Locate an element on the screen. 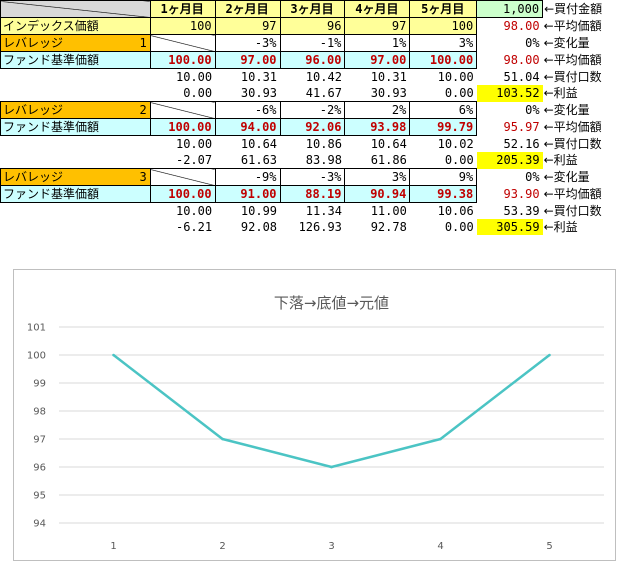 This screenshot has height=566, width=630. profit-cell: 126.93 is located at coordinates (312, 227).